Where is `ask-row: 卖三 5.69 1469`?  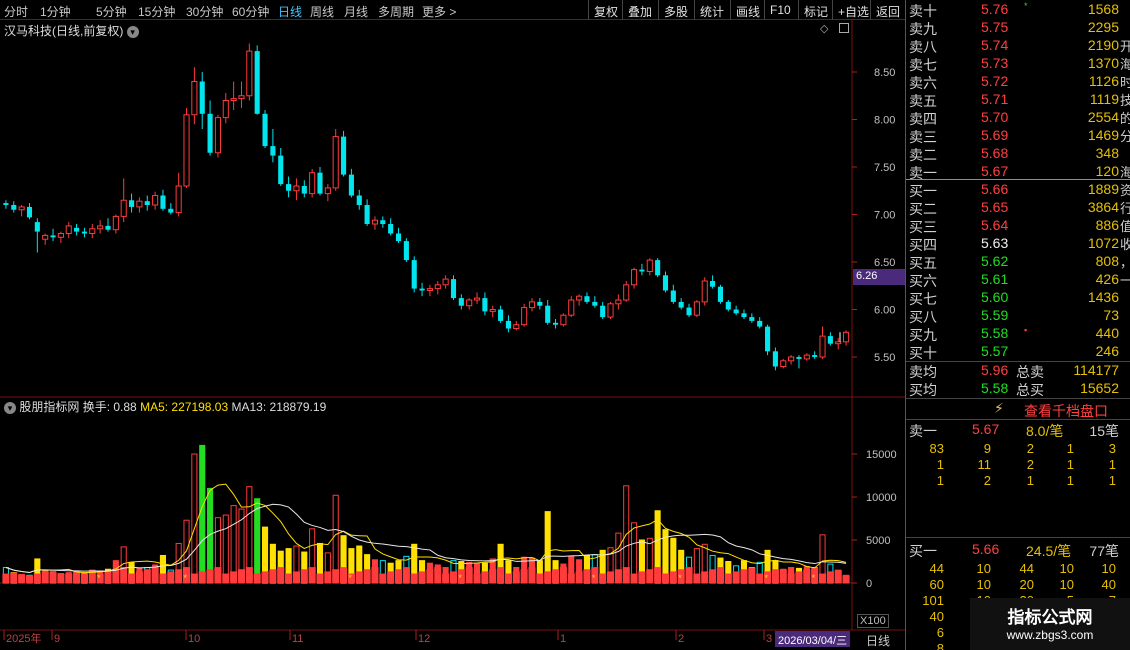 ask-row: 卖三 5.69 1469 is located at coordinates (1018, 136).